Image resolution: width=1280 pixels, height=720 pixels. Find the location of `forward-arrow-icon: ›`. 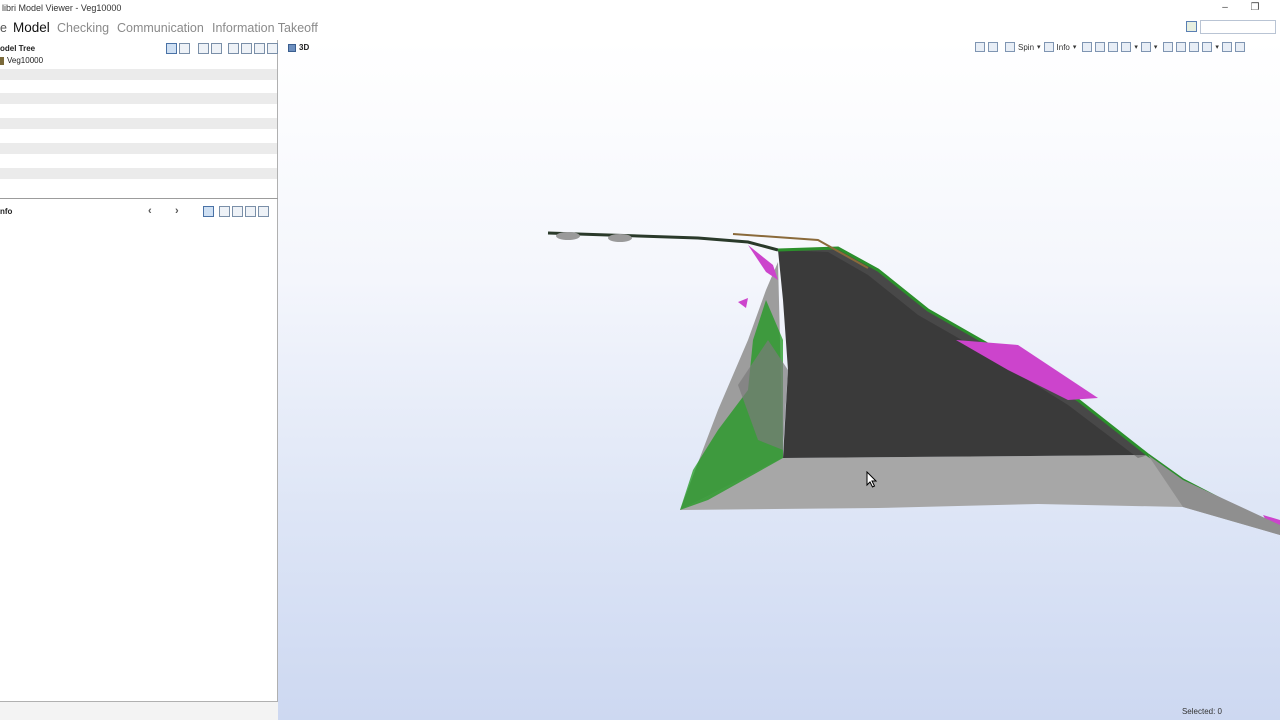

forward-arrow-icon: › is located at coordinates (177, 211).